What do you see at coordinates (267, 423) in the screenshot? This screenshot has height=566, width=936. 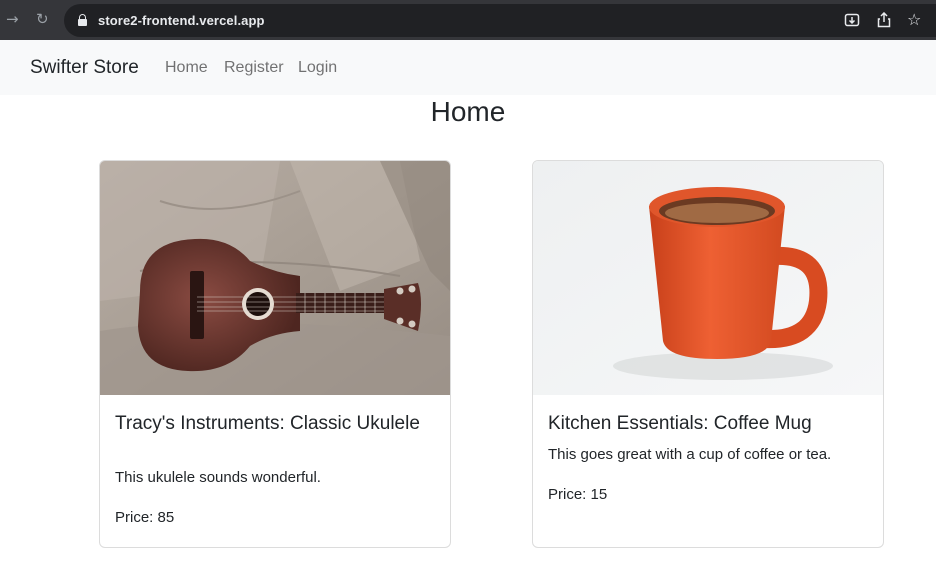 I see `product-title: Tracy's Instruments: Classic Ukulele` at bounding box center [267, 423].